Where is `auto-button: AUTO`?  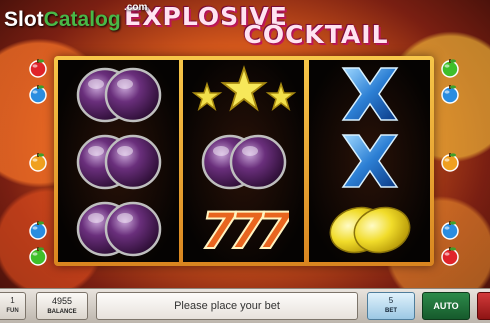
auto-button: AUTO is located at coordinates (446, 306).